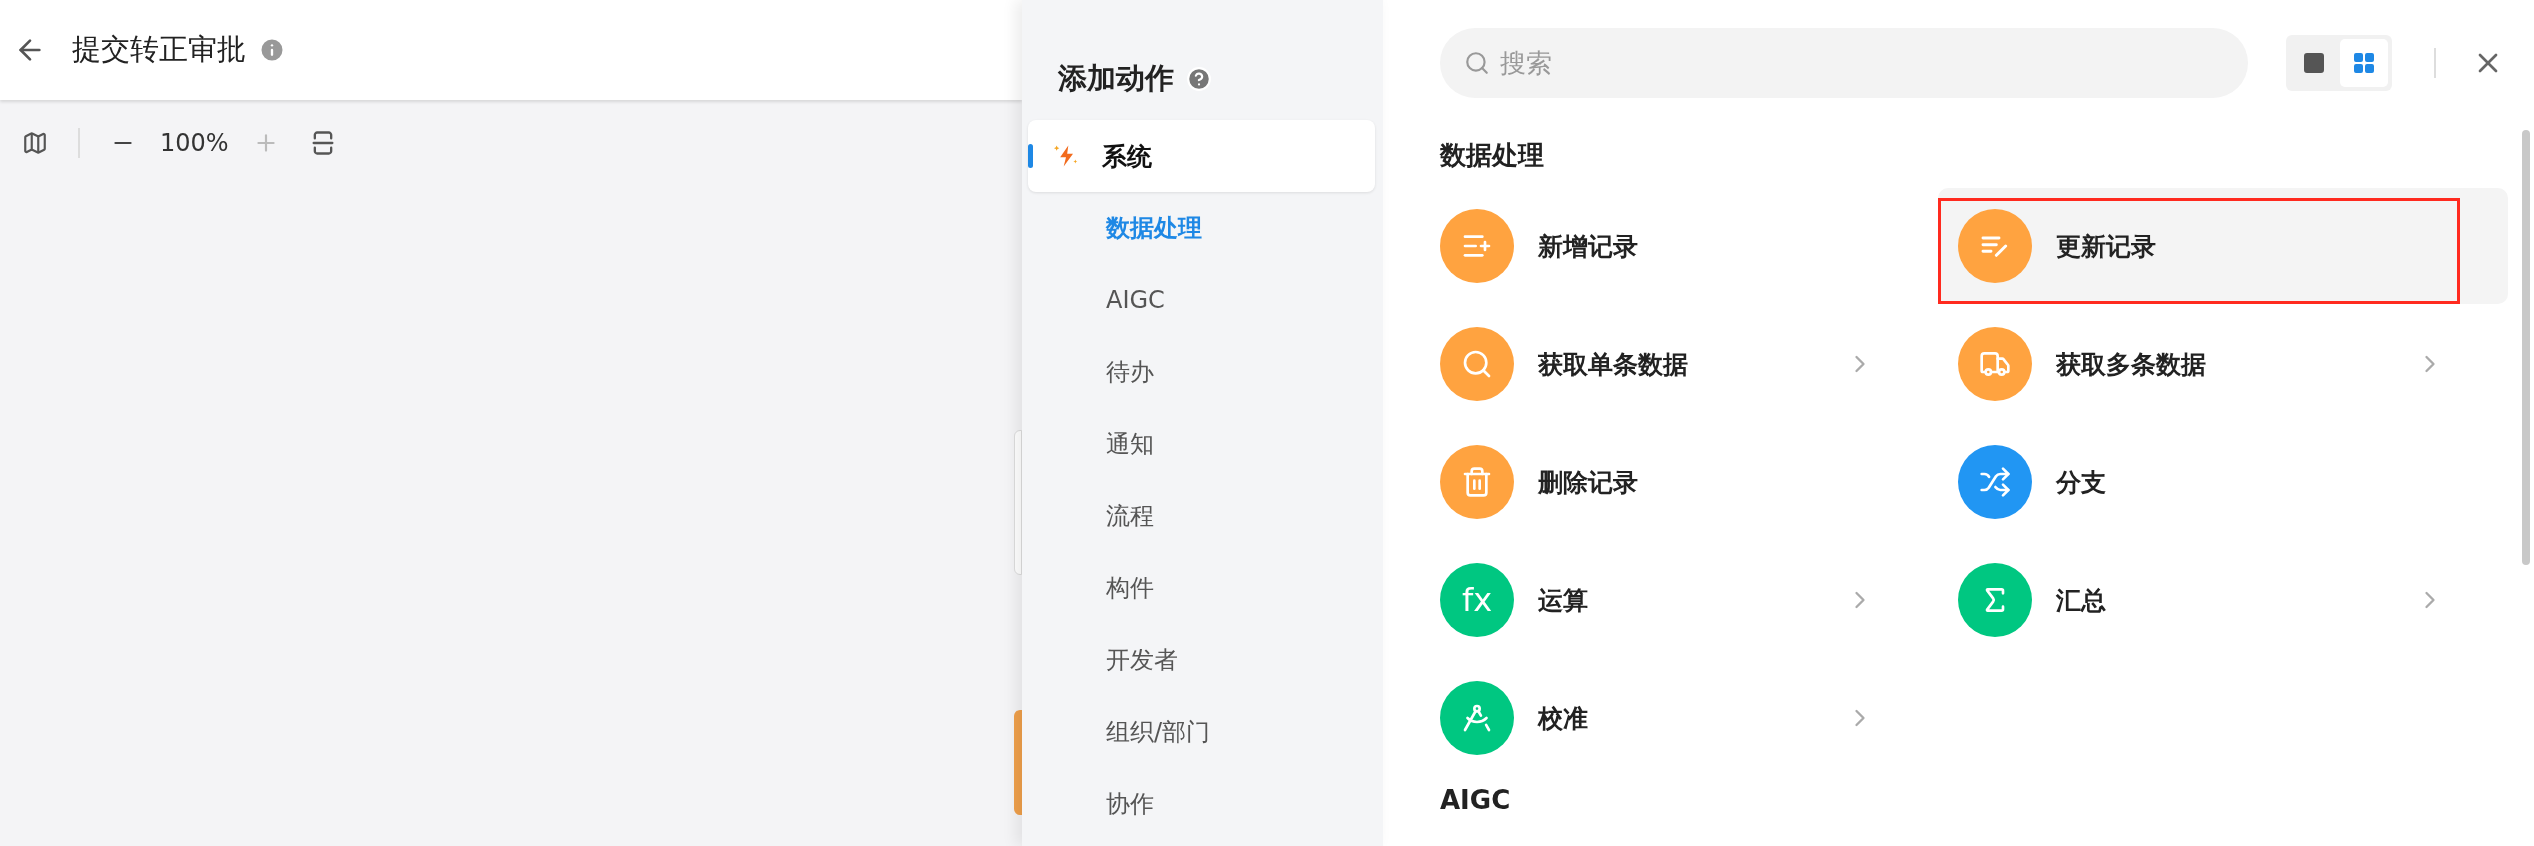 This screenshot has width=2534, height=846. Describe the element at coordinates (1202, 300) in the screenshot. I see `subcategory-item: AIGC` at that location.